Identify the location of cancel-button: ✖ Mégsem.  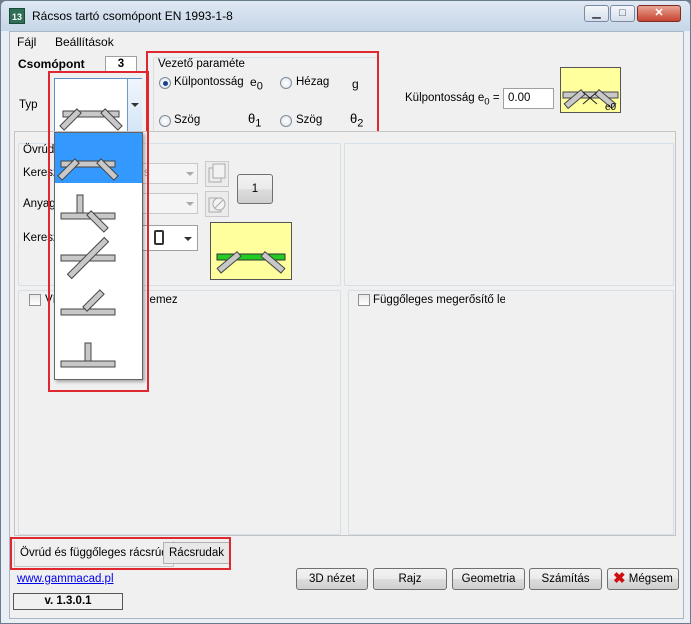
(643, 579).